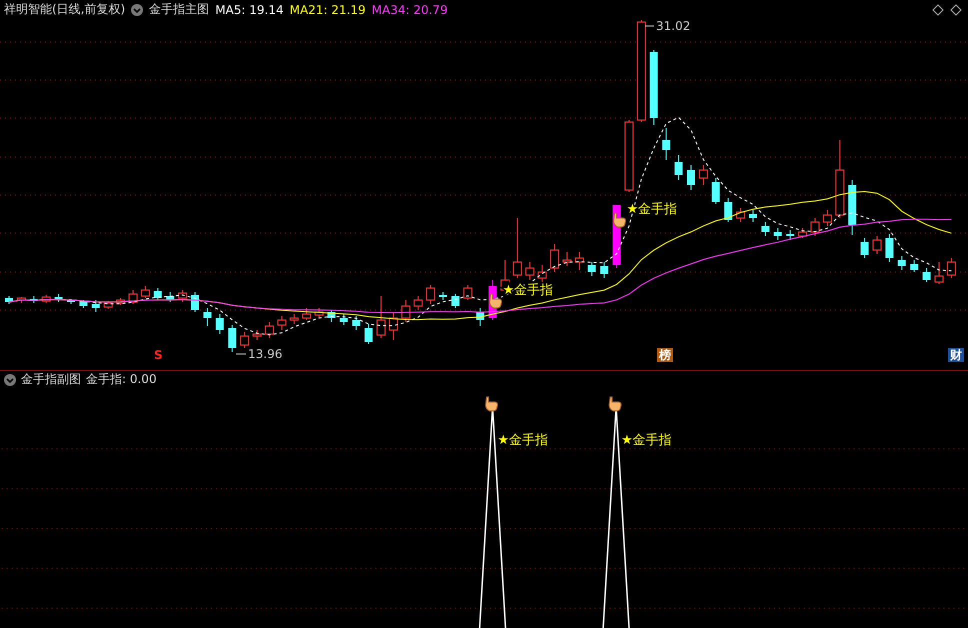  Describe the element at coordinates (328, 9) in the screenshot. I see `moving-average-reading: MA21: 21.19` at that location.